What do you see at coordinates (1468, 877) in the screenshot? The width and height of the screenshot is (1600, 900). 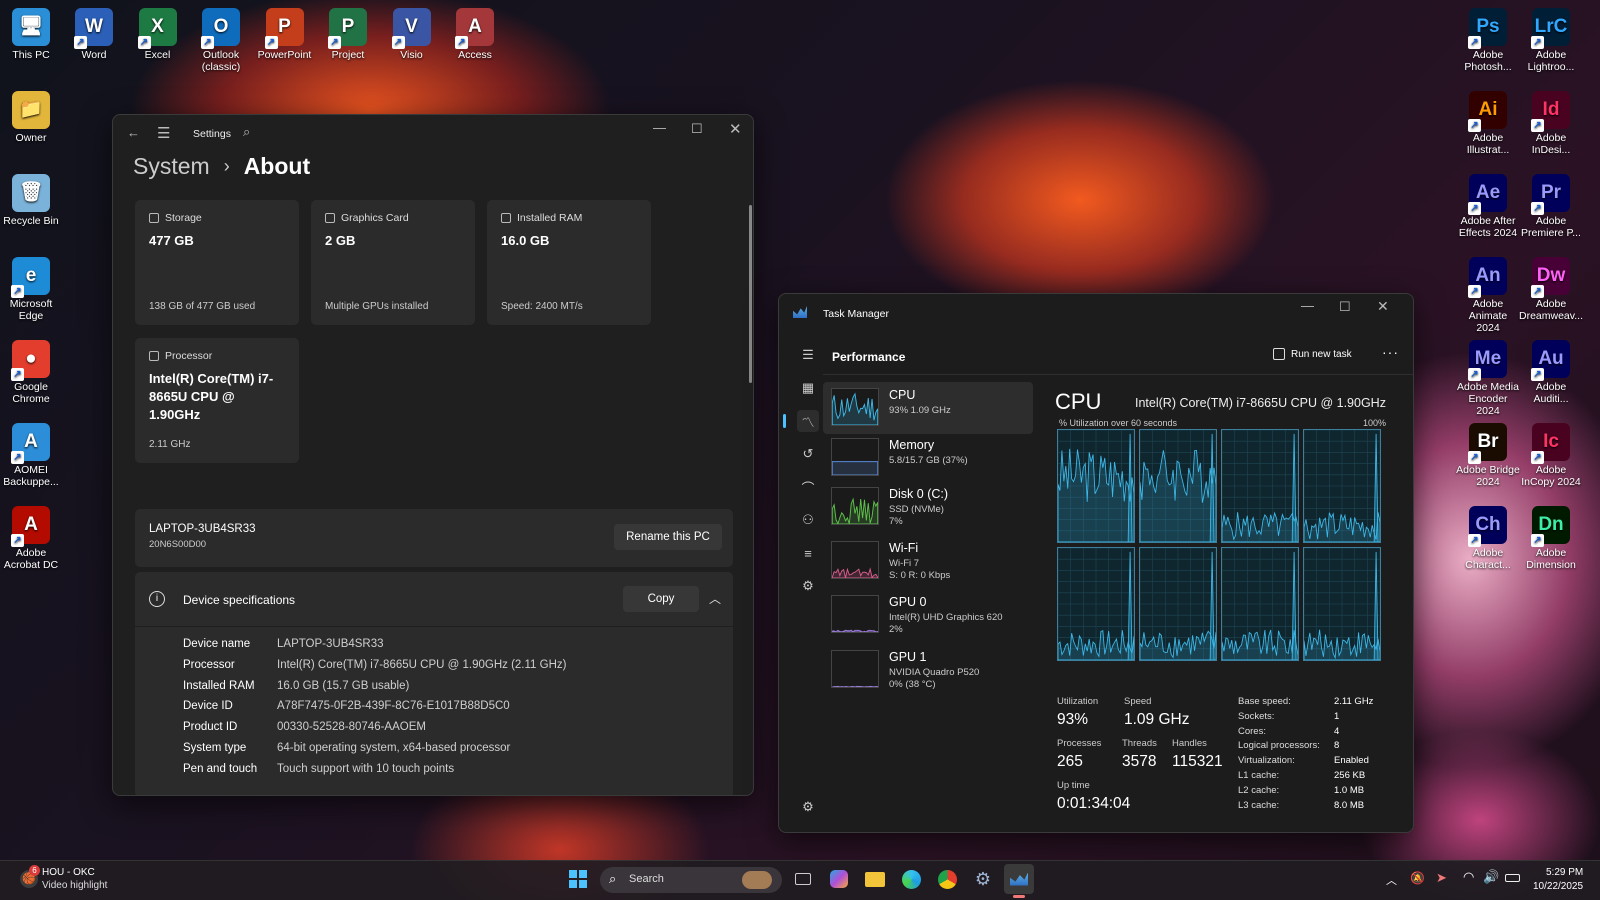 I see `wifi-icon: ◠` at bounding box center [1468, 877].